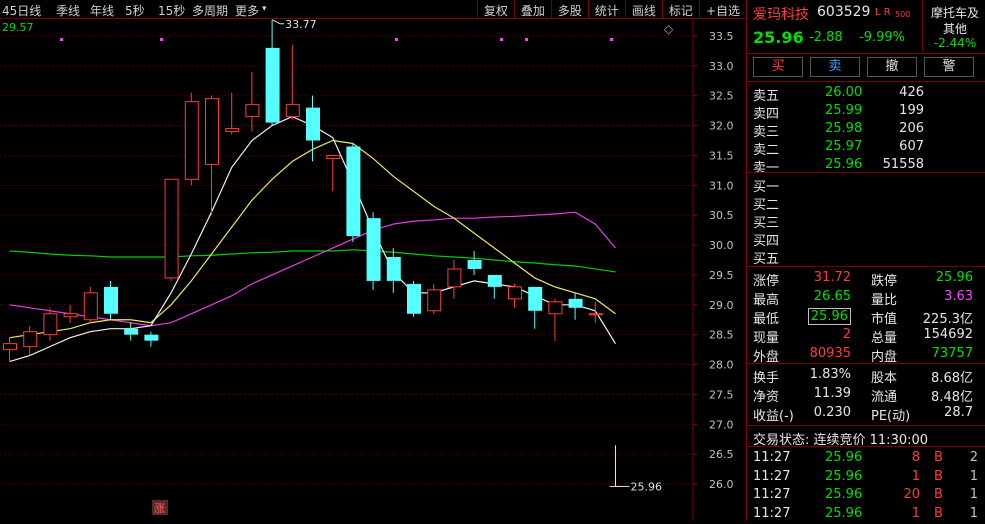 This screenshot has width=985, height=524. What do you see at coordinates (569, 9) in the screenshot?
I see `multi-stock-button: 多股` at bounding box center [569, 9].